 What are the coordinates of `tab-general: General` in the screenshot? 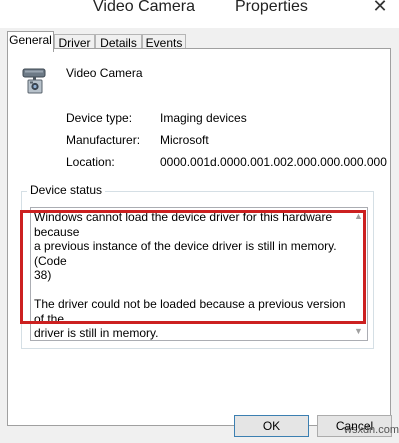 It's located at (30, 41).